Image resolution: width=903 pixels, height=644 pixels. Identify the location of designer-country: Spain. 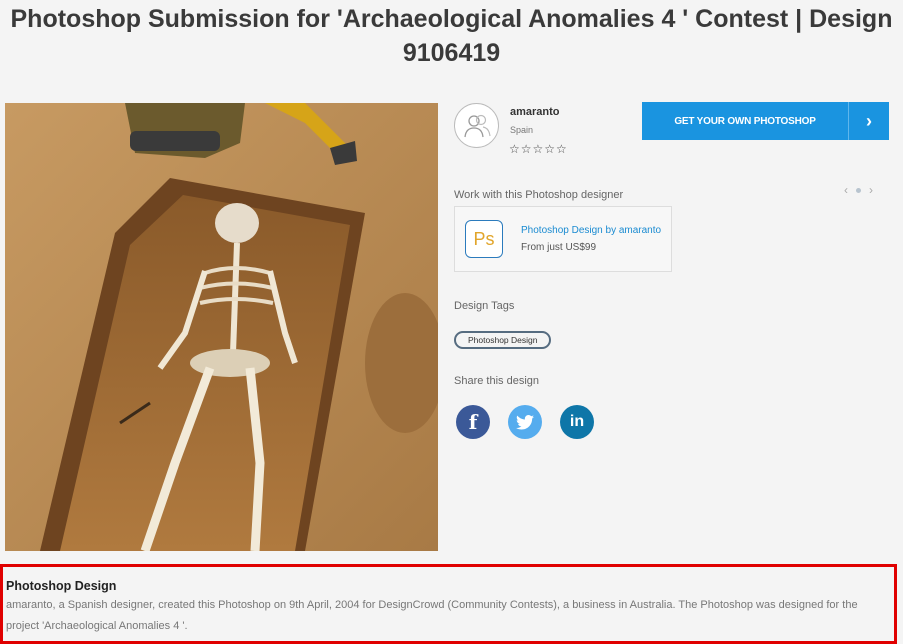
(522, 130).